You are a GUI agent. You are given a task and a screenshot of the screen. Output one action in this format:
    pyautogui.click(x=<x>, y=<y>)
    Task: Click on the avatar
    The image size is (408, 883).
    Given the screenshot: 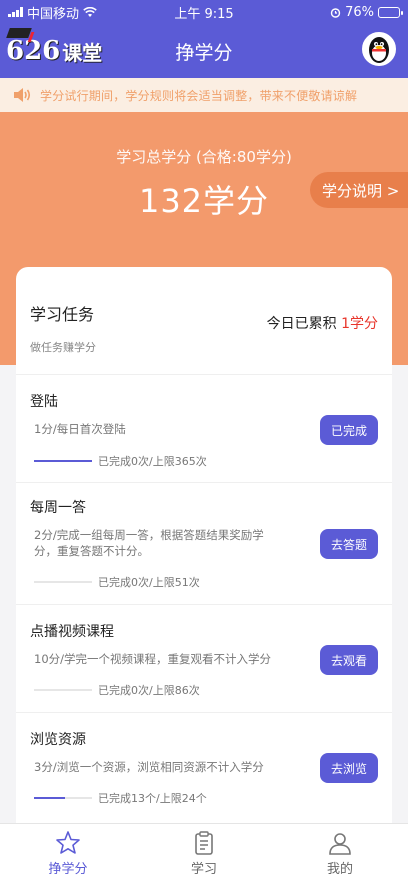 What is the action you would take?
    pyautogui.click(x=379, y=49)
    